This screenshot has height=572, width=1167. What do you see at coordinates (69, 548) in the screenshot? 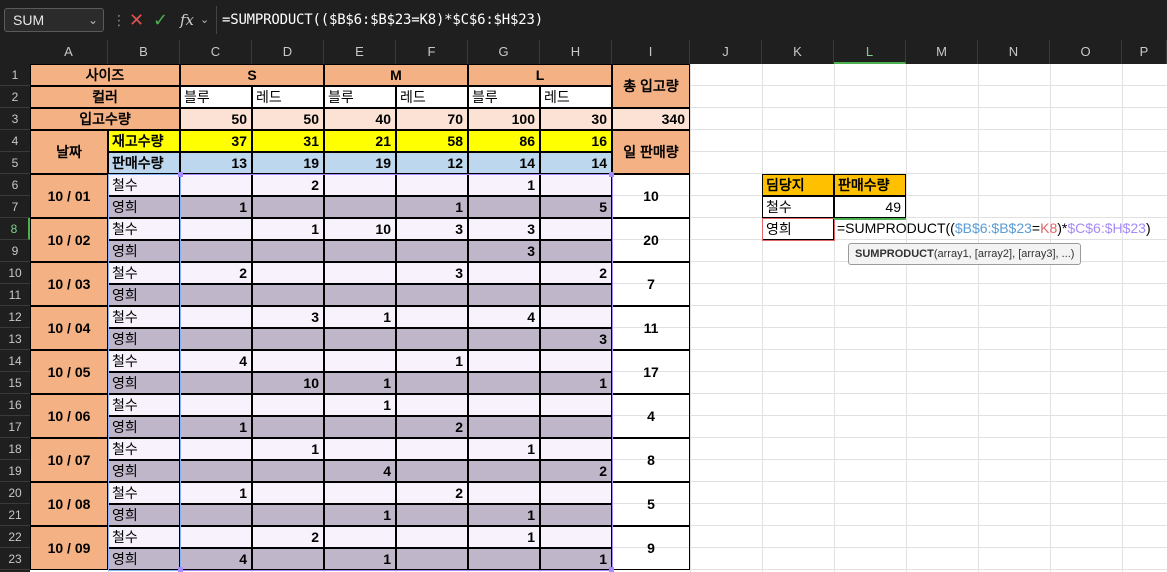
I see `date-cell: 10 / 09` at bounding box center [69, 548].